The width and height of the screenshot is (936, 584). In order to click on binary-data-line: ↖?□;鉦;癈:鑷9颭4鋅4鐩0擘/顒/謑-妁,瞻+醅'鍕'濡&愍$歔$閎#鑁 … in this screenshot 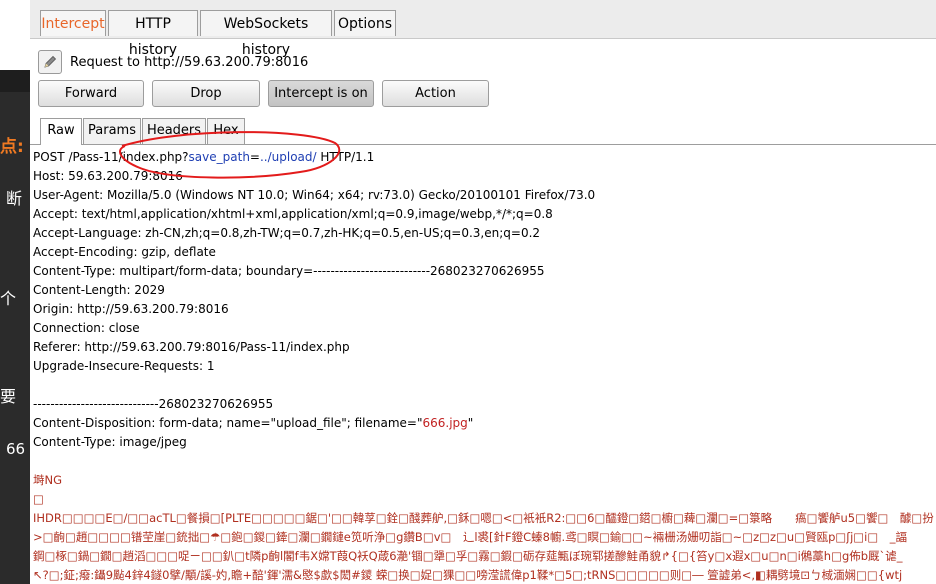, I will do `click(468, 575)`.